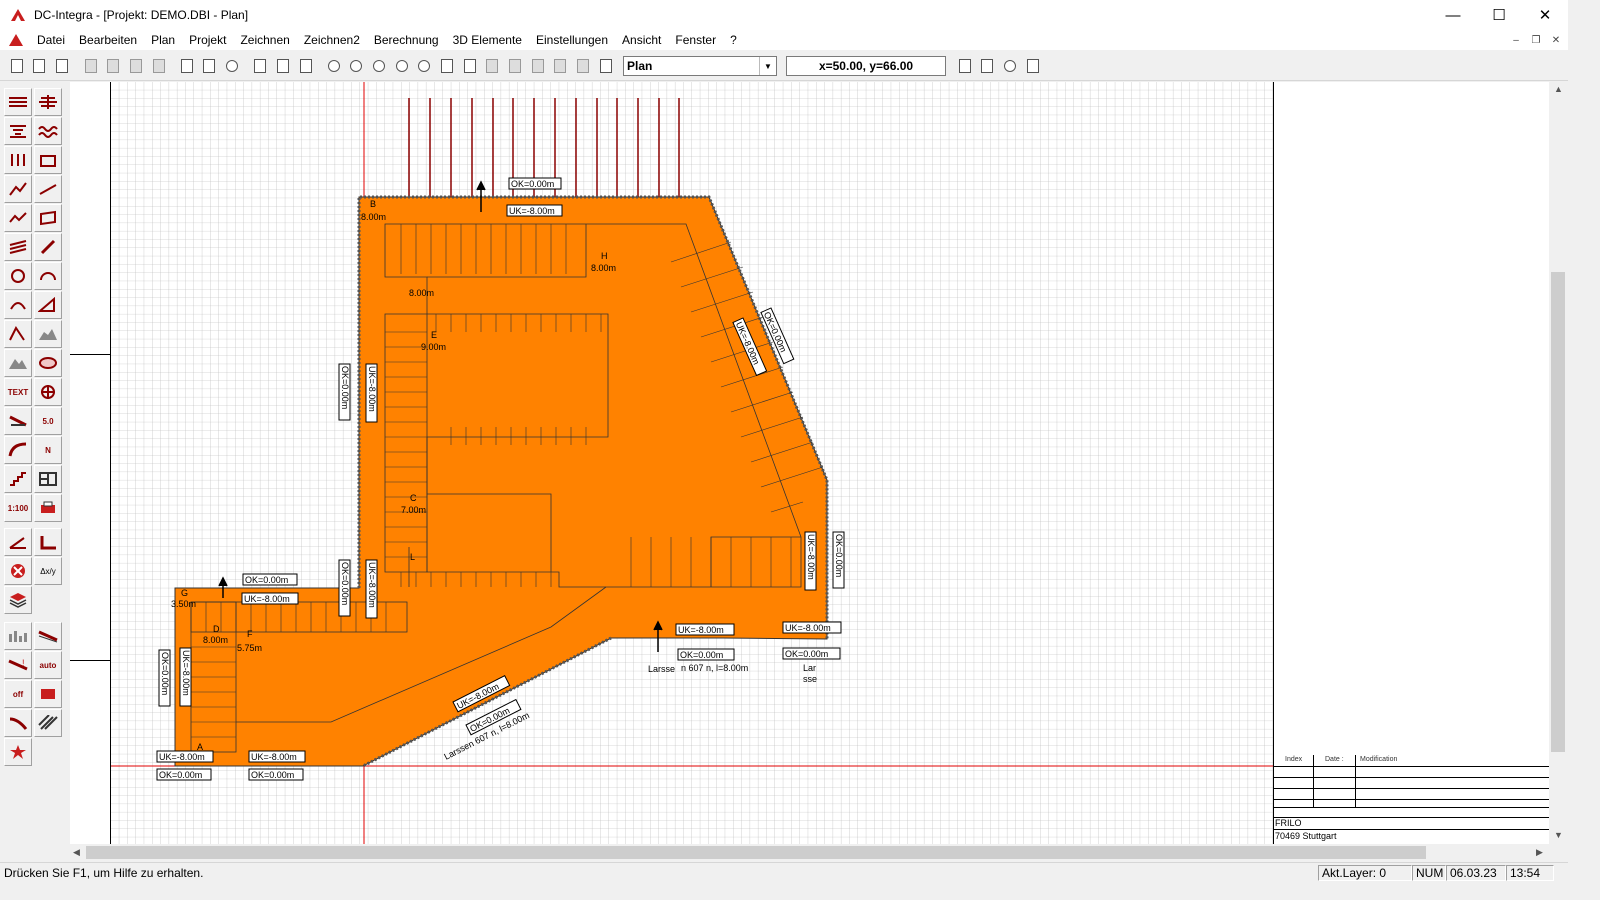 The height and width of the screenshot is (900, 1600). Describe the element at coordinates (18, 392) in the screenshot. I see `text-tool: TEXT` at that location.